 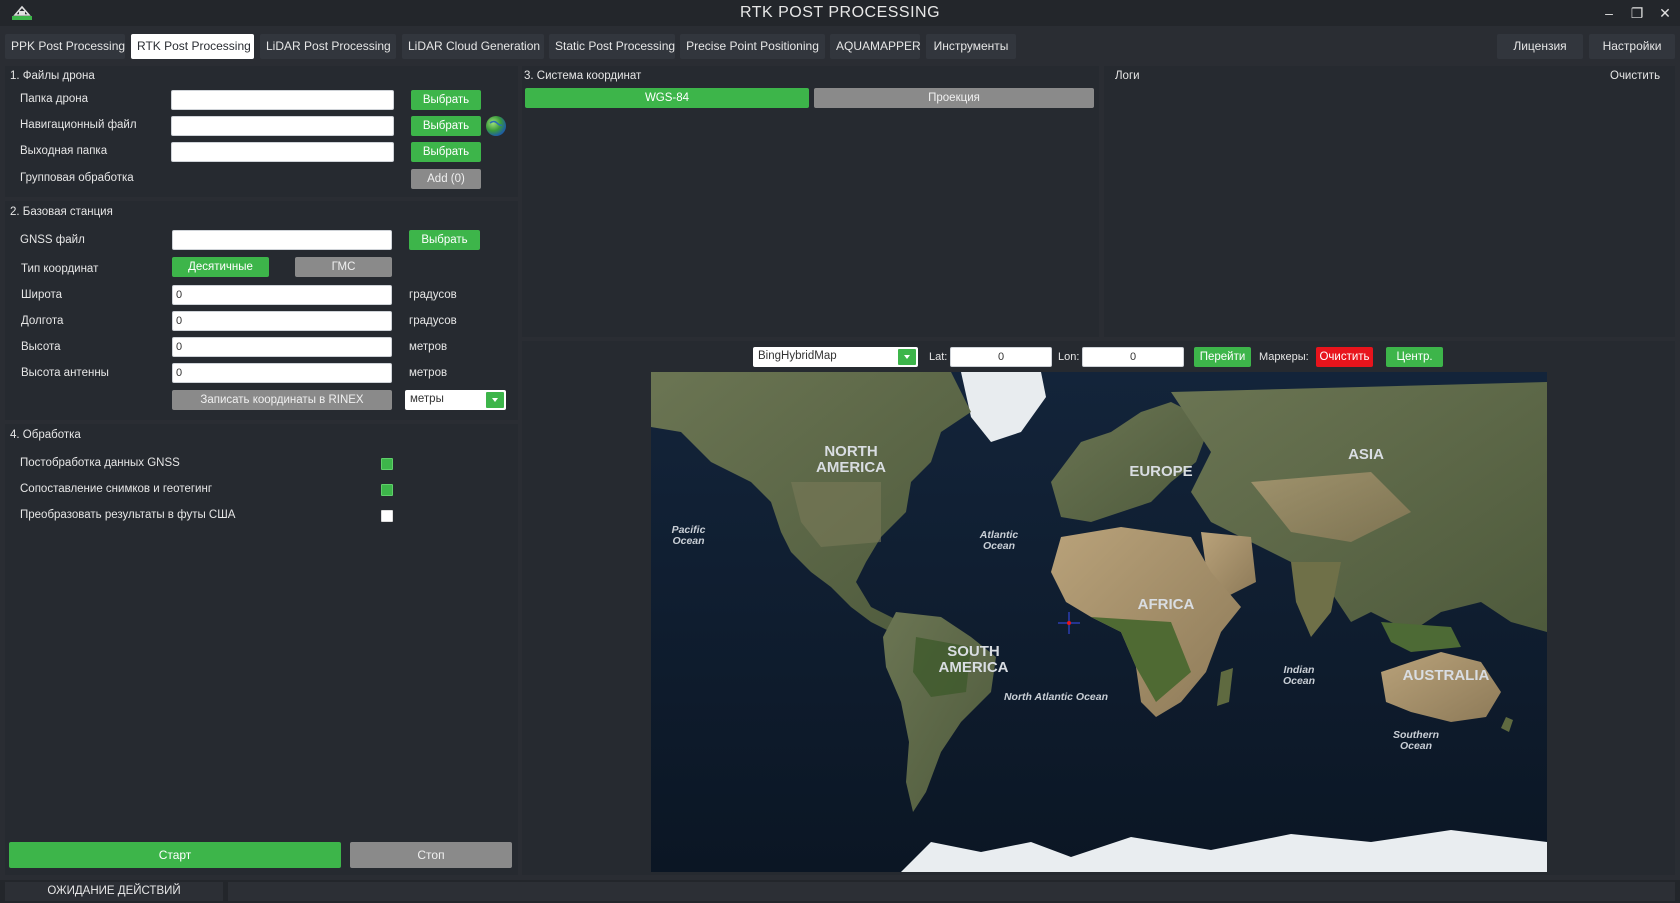 What do you see at coordinates (971, 46) in the screenshot?
I see `tab-tools: Инструменты` at bounding box center [971, 46].